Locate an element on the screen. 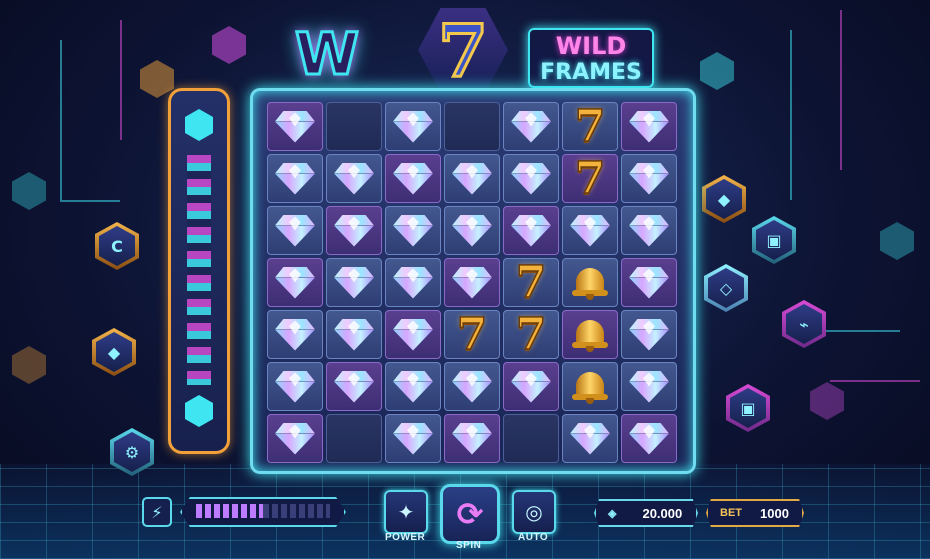 The height and width of the screenshot is (559, 930). power-pillar is located at coordinates (199, 271).